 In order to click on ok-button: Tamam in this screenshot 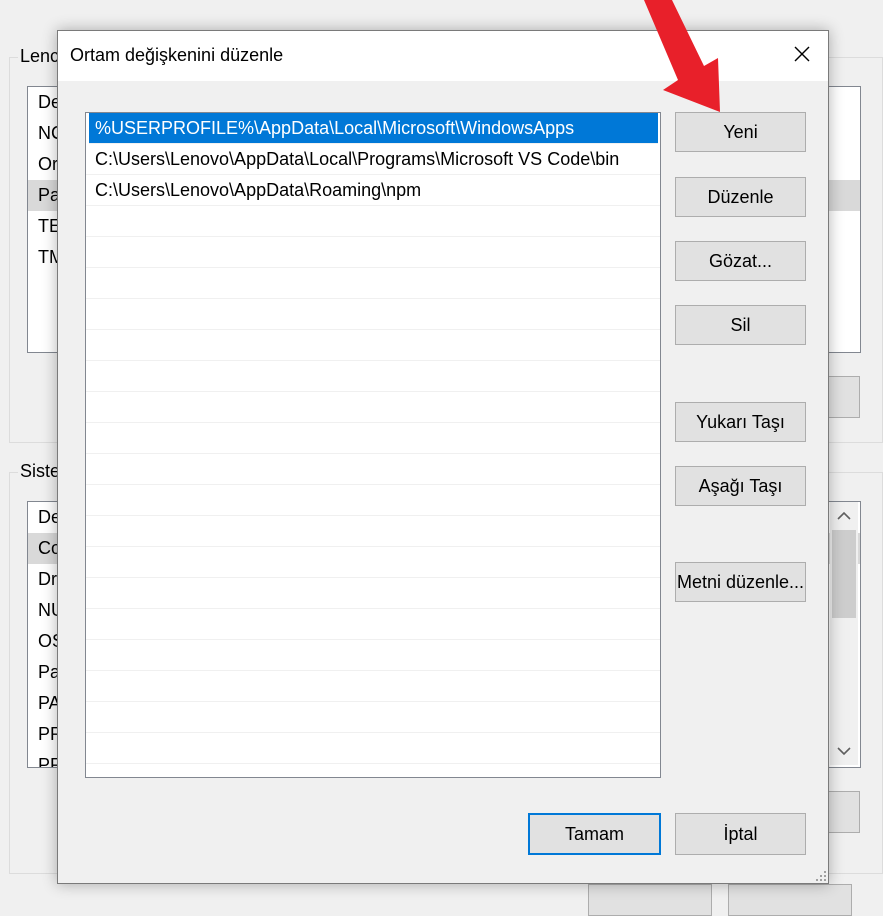, I will do `click(594, 834)`.